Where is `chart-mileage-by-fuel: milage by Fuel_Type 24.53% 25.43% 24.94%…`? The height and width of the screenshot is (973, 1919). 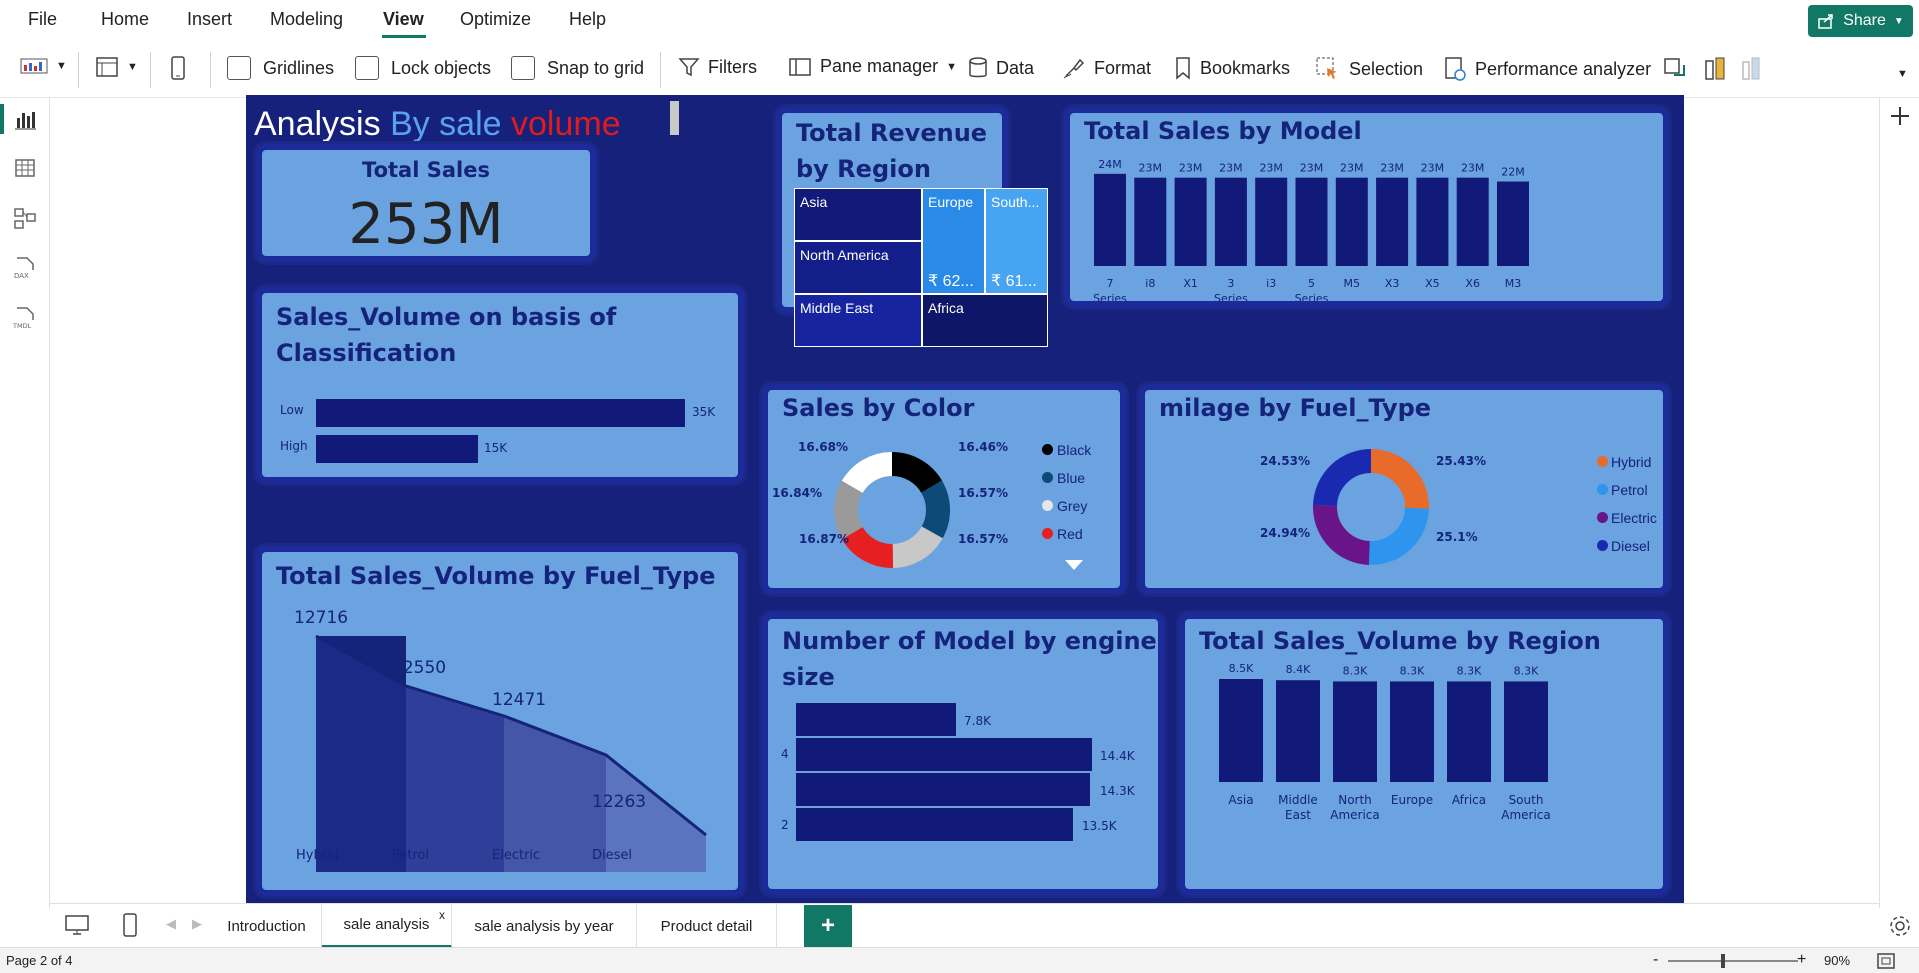
chart-mileage-by-fuel: milage by Fuel_Type 24.53% 25.43% 24.94%… is located at coordinates (1404, 489).